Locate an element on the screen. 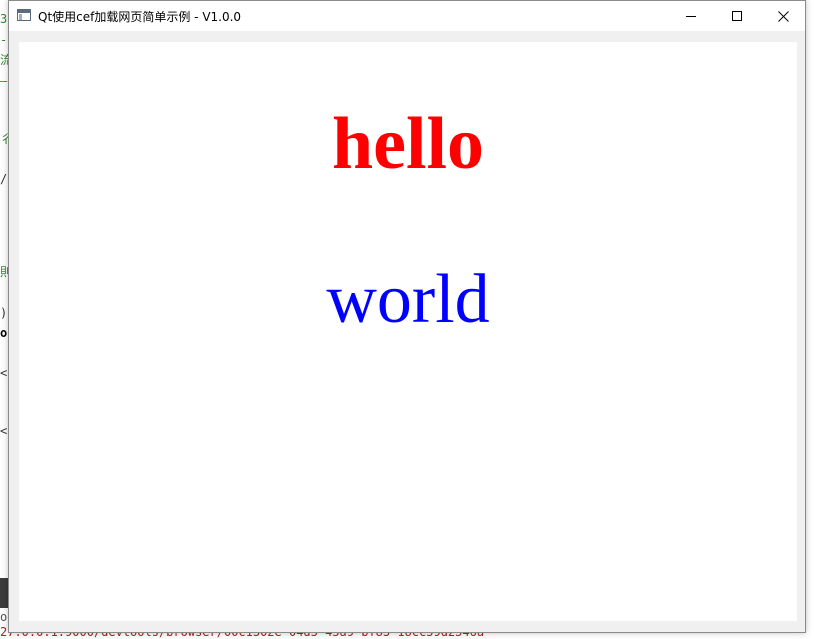  page-subheading: world is located at coordinates (408, 299).